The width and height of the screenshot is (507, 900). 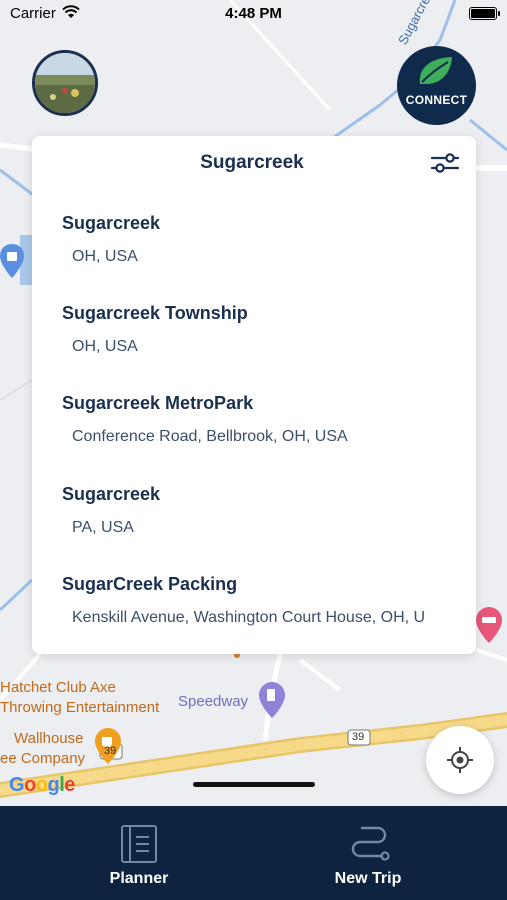 I want to click on nav-new-trip: New Trip, so click(x=368, y=853).